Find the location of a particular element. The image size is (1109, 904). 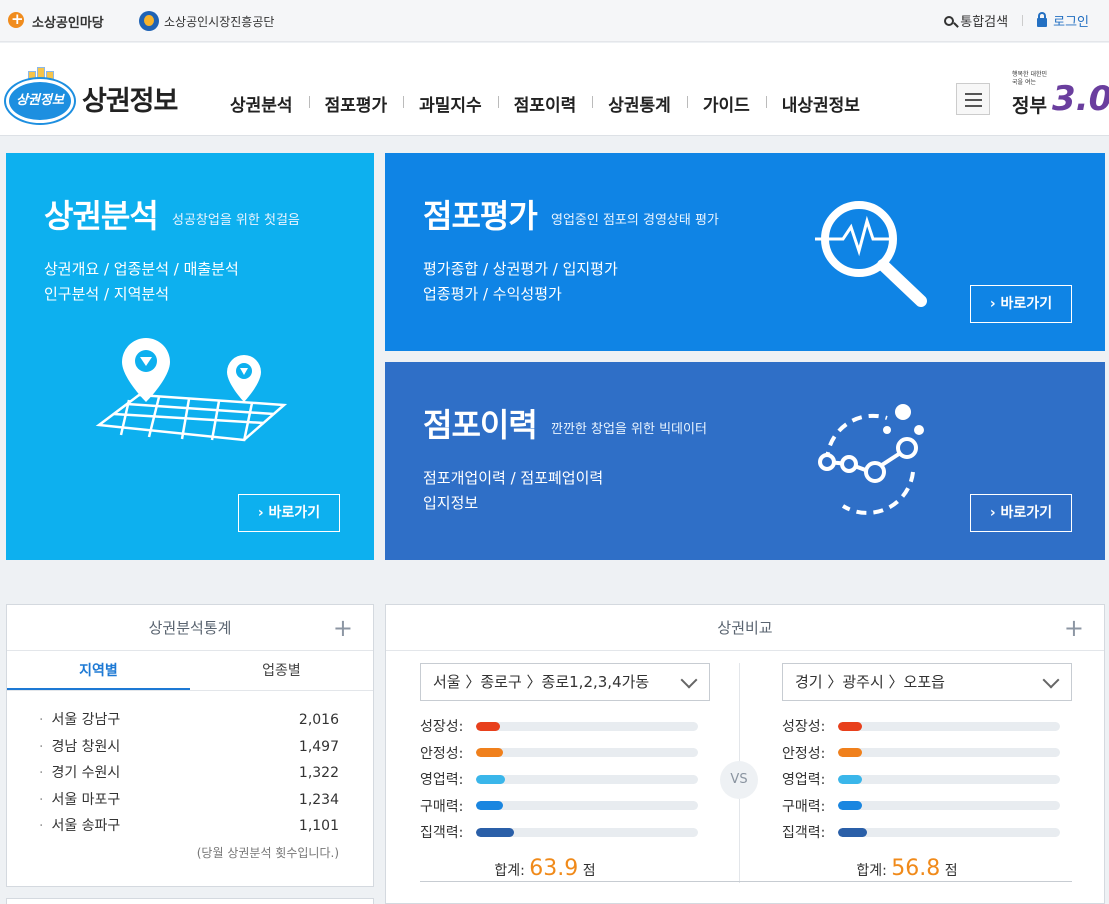

nav-item-analysis: 상권분석 is located at coordinates (261, 103).